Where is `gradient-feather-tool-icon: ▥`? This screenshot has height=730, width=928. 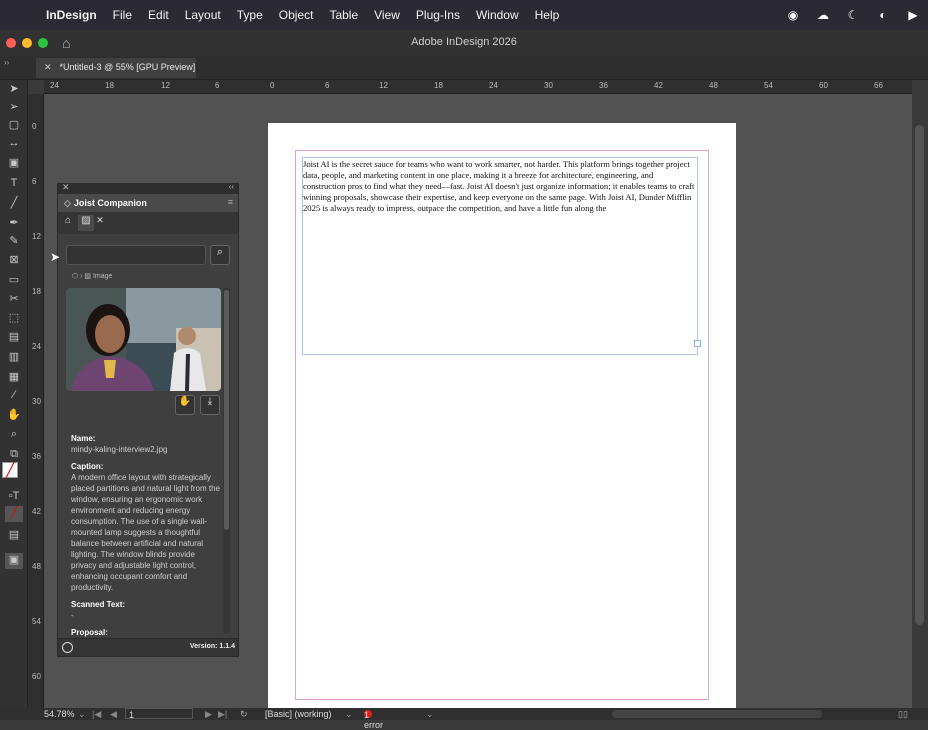
gradient-feather-tool-icon: ▥ is located at coordinates (14, 358).